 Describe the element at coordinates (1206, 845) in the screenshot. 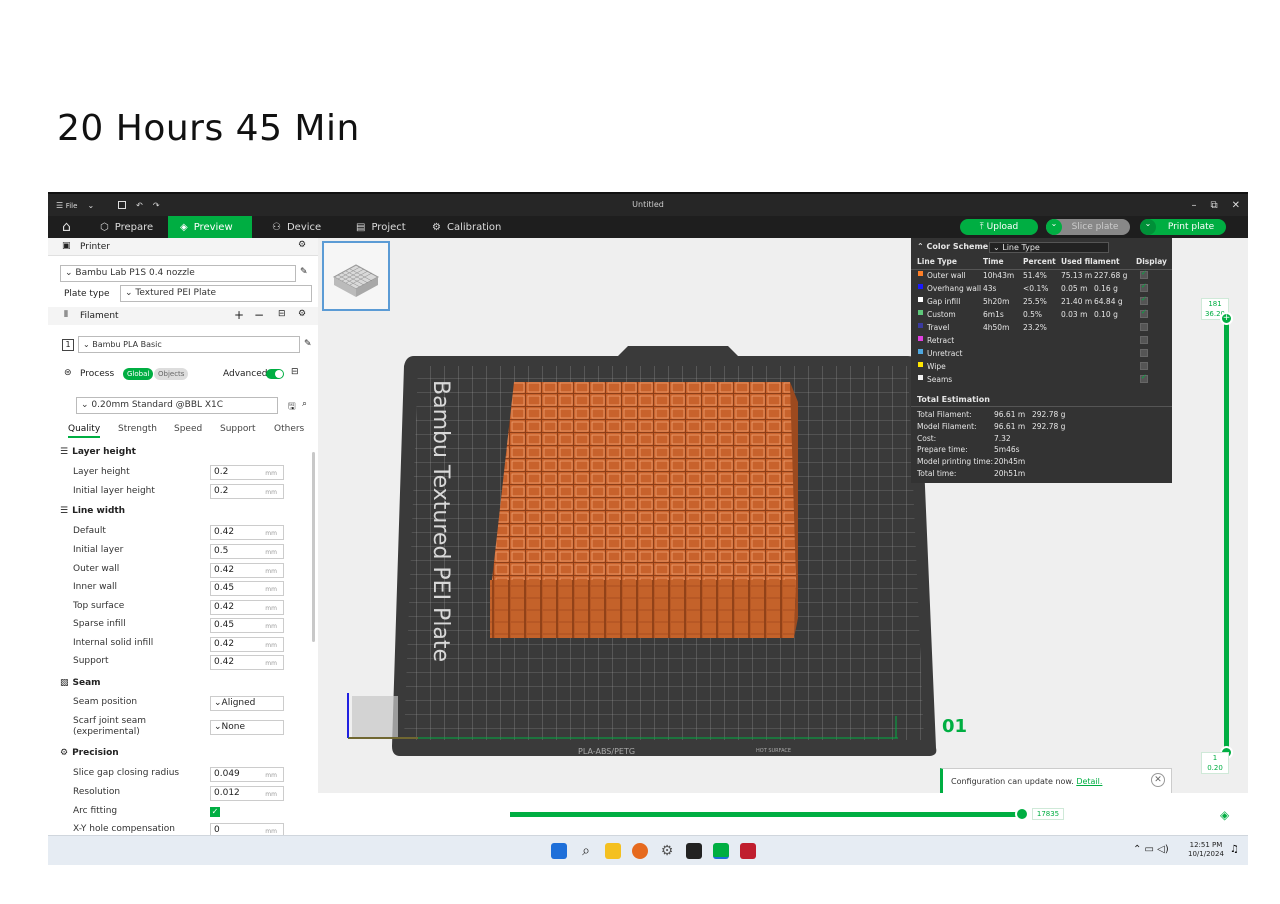

I see `clock-time: 12:51 PM` at that location.